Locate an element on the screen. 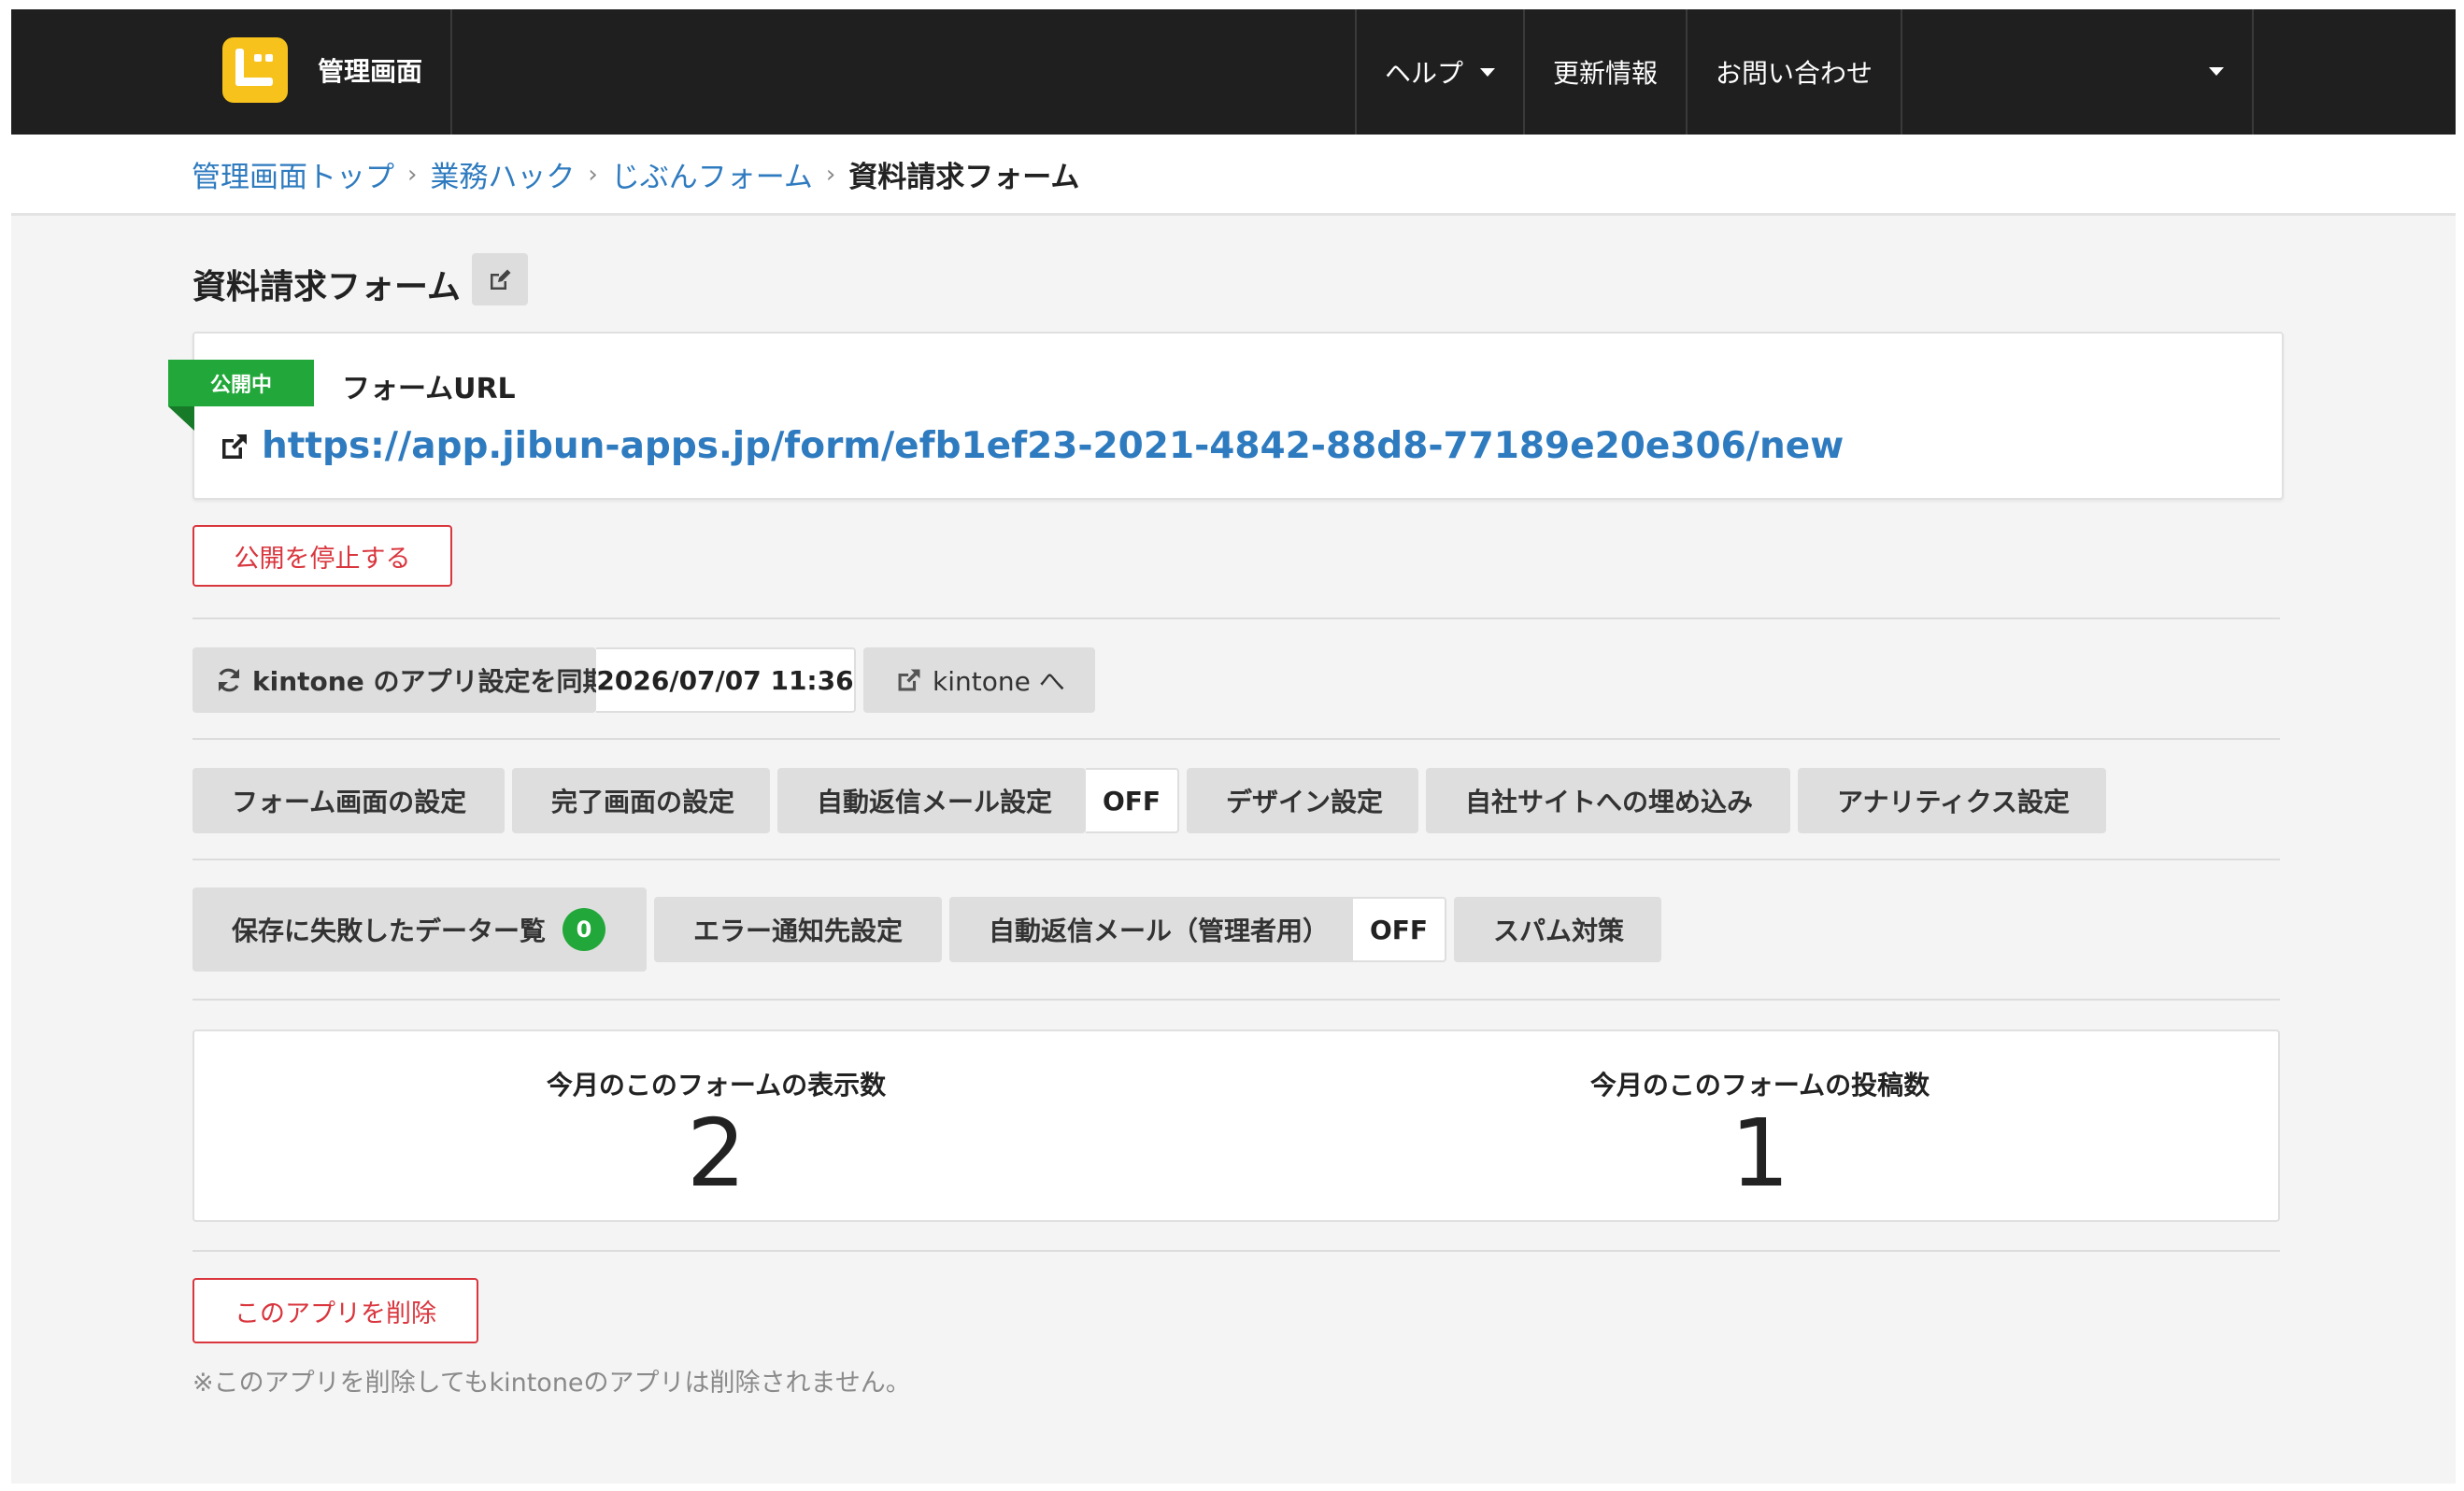  views-value: 2 is located at coordinates (716, 1153).